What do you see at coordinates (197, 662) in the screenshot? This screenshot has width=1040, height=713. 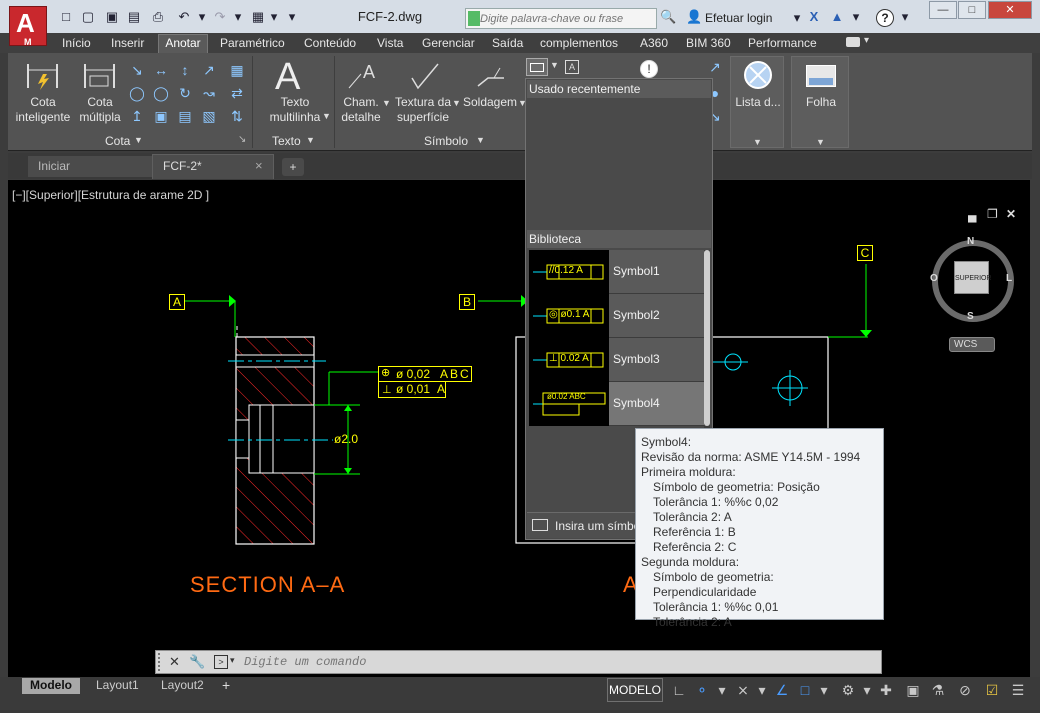 I see `command-customize-icon: 🔧` at bounding box center [197, 662].